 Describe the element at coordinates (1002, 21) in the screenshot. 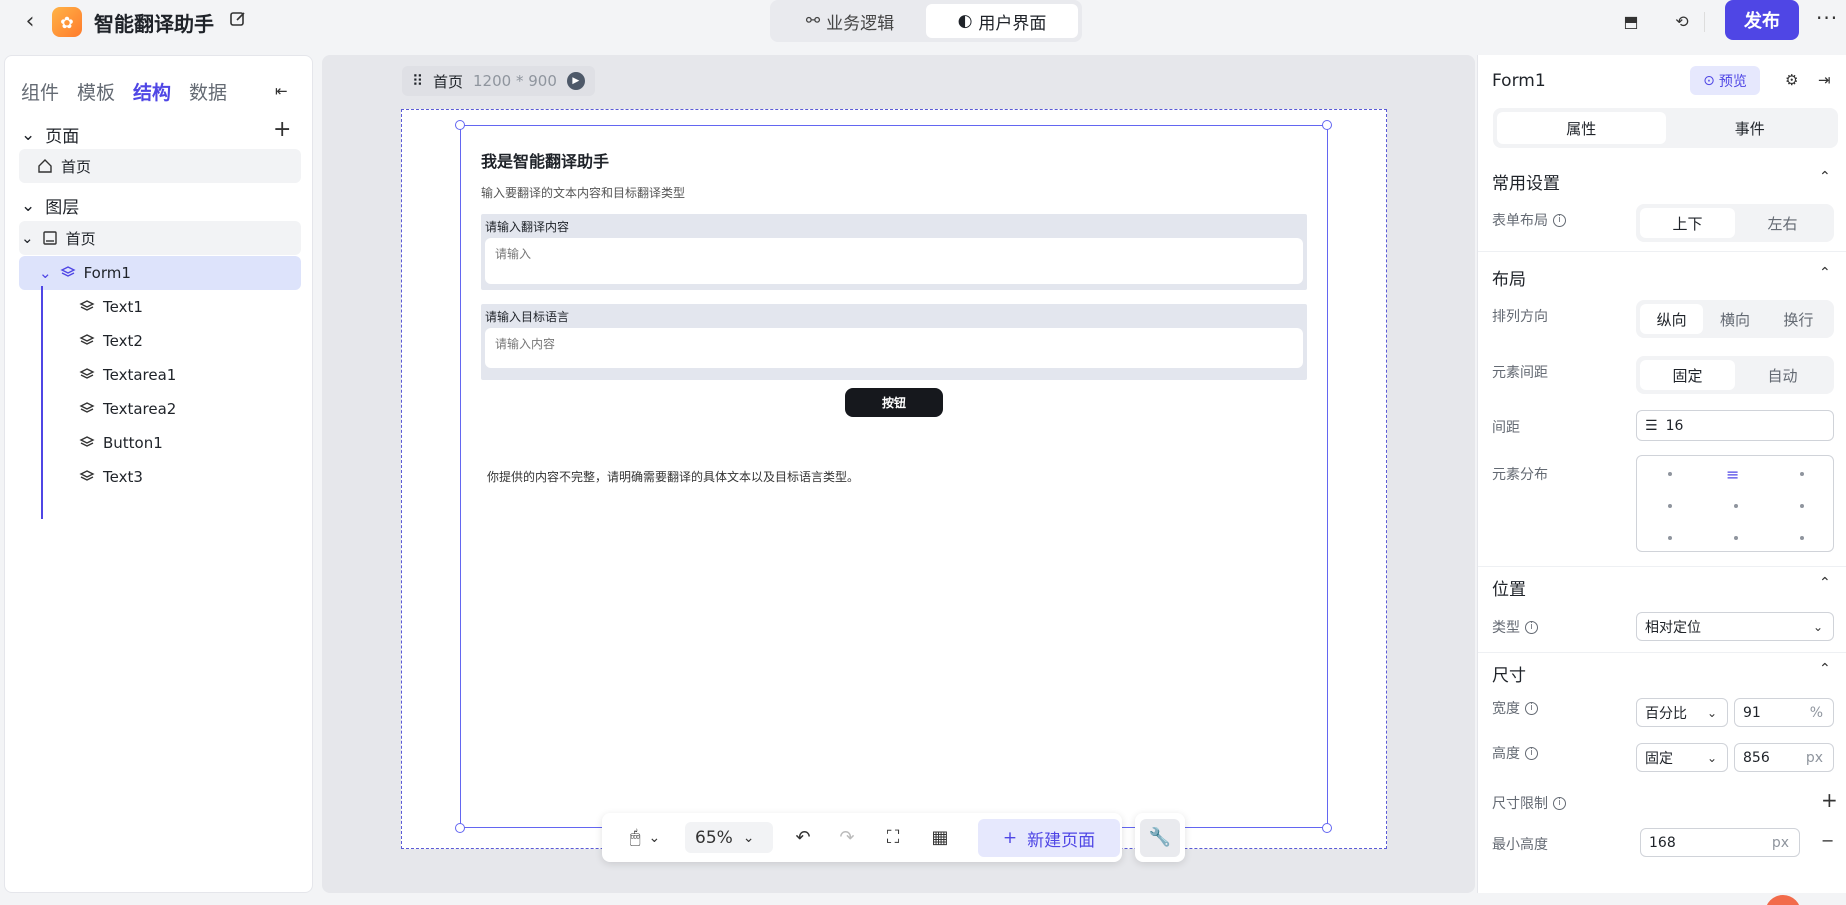

I see `tab-user-interface: ◐ 用户界面` at that location.